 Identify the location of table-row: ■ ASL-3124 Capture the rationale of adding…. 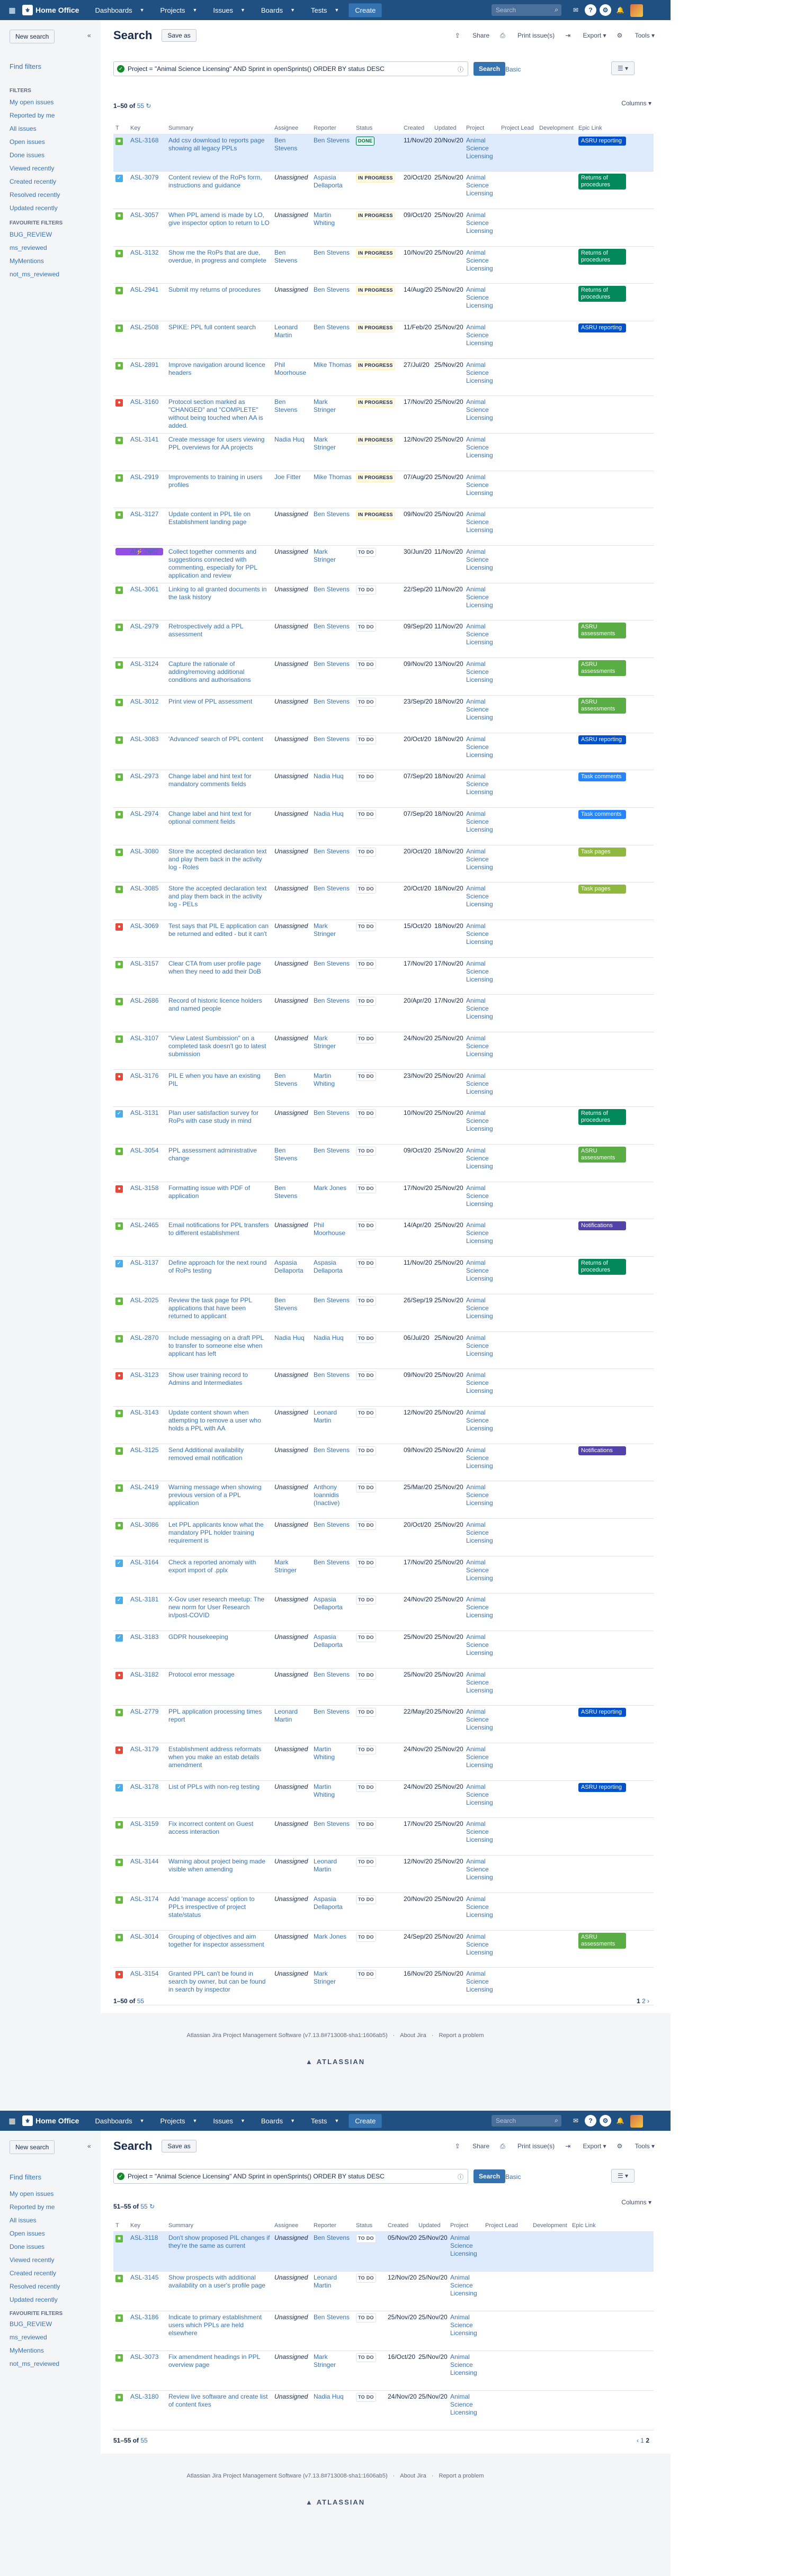
(384, 677).